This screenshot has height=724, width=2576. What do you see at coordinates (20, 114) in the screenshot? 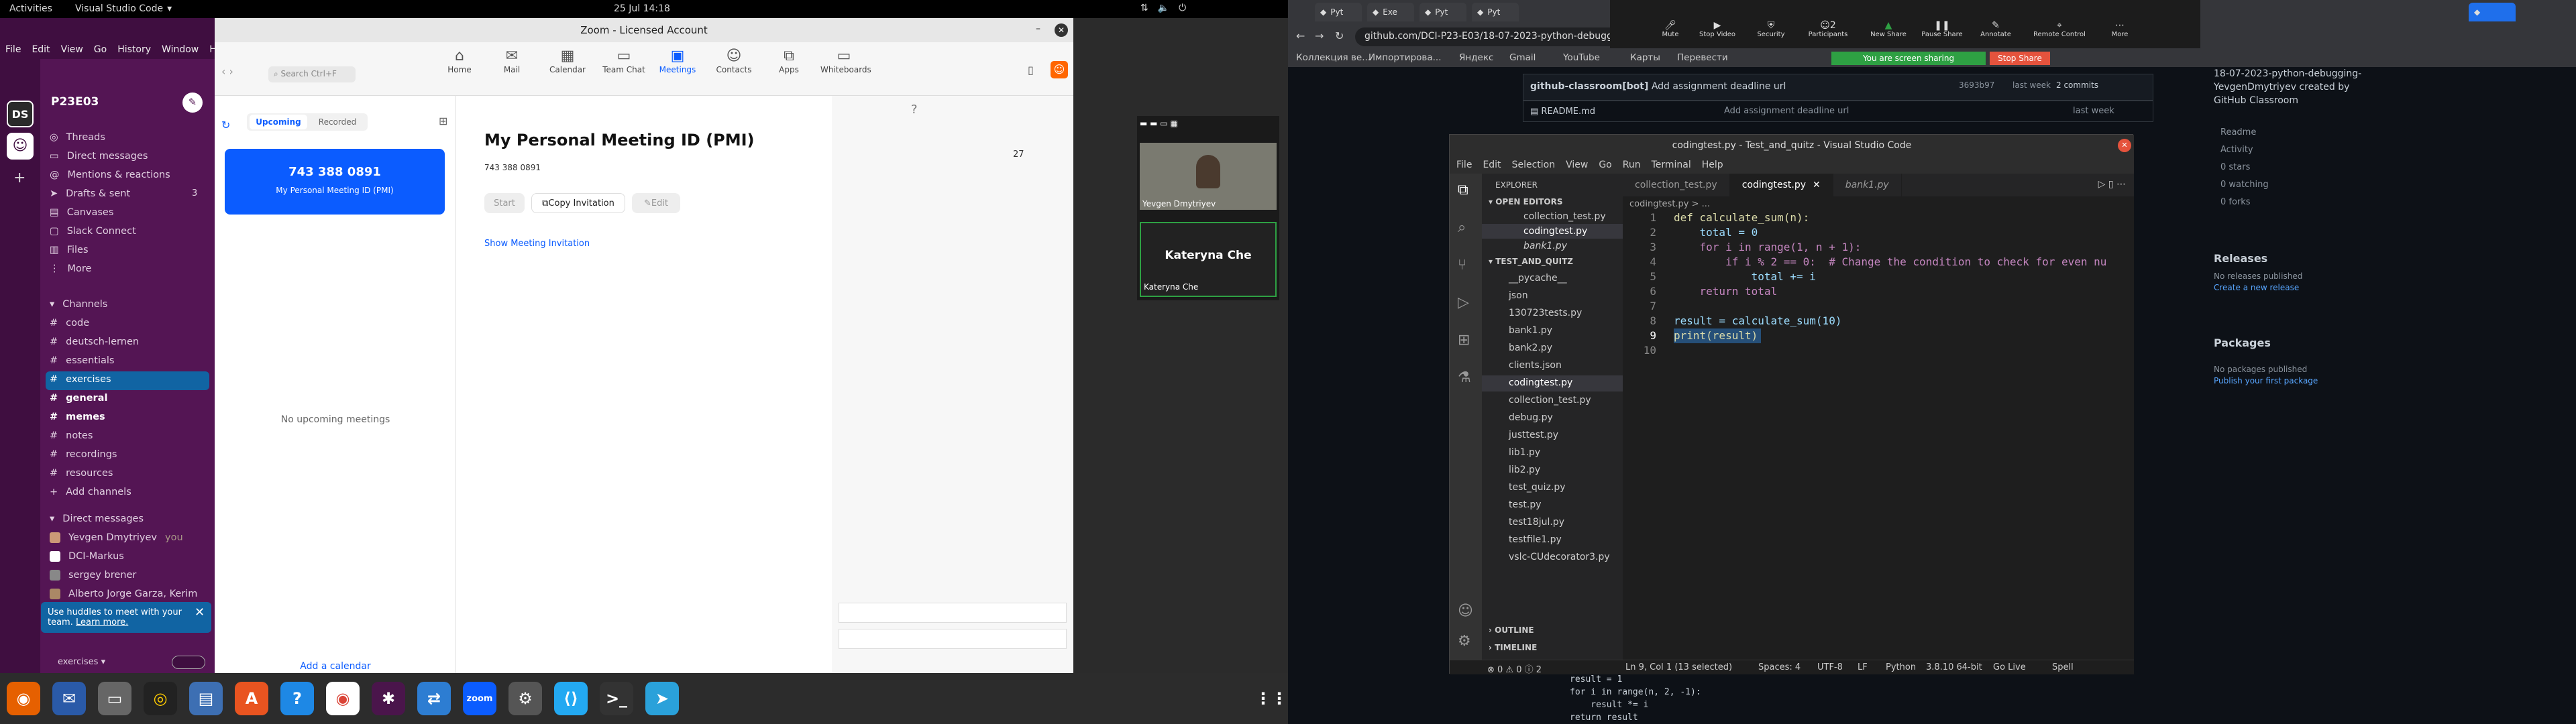
I see `workspace-badge: DS` at bounding box center [20, 114].